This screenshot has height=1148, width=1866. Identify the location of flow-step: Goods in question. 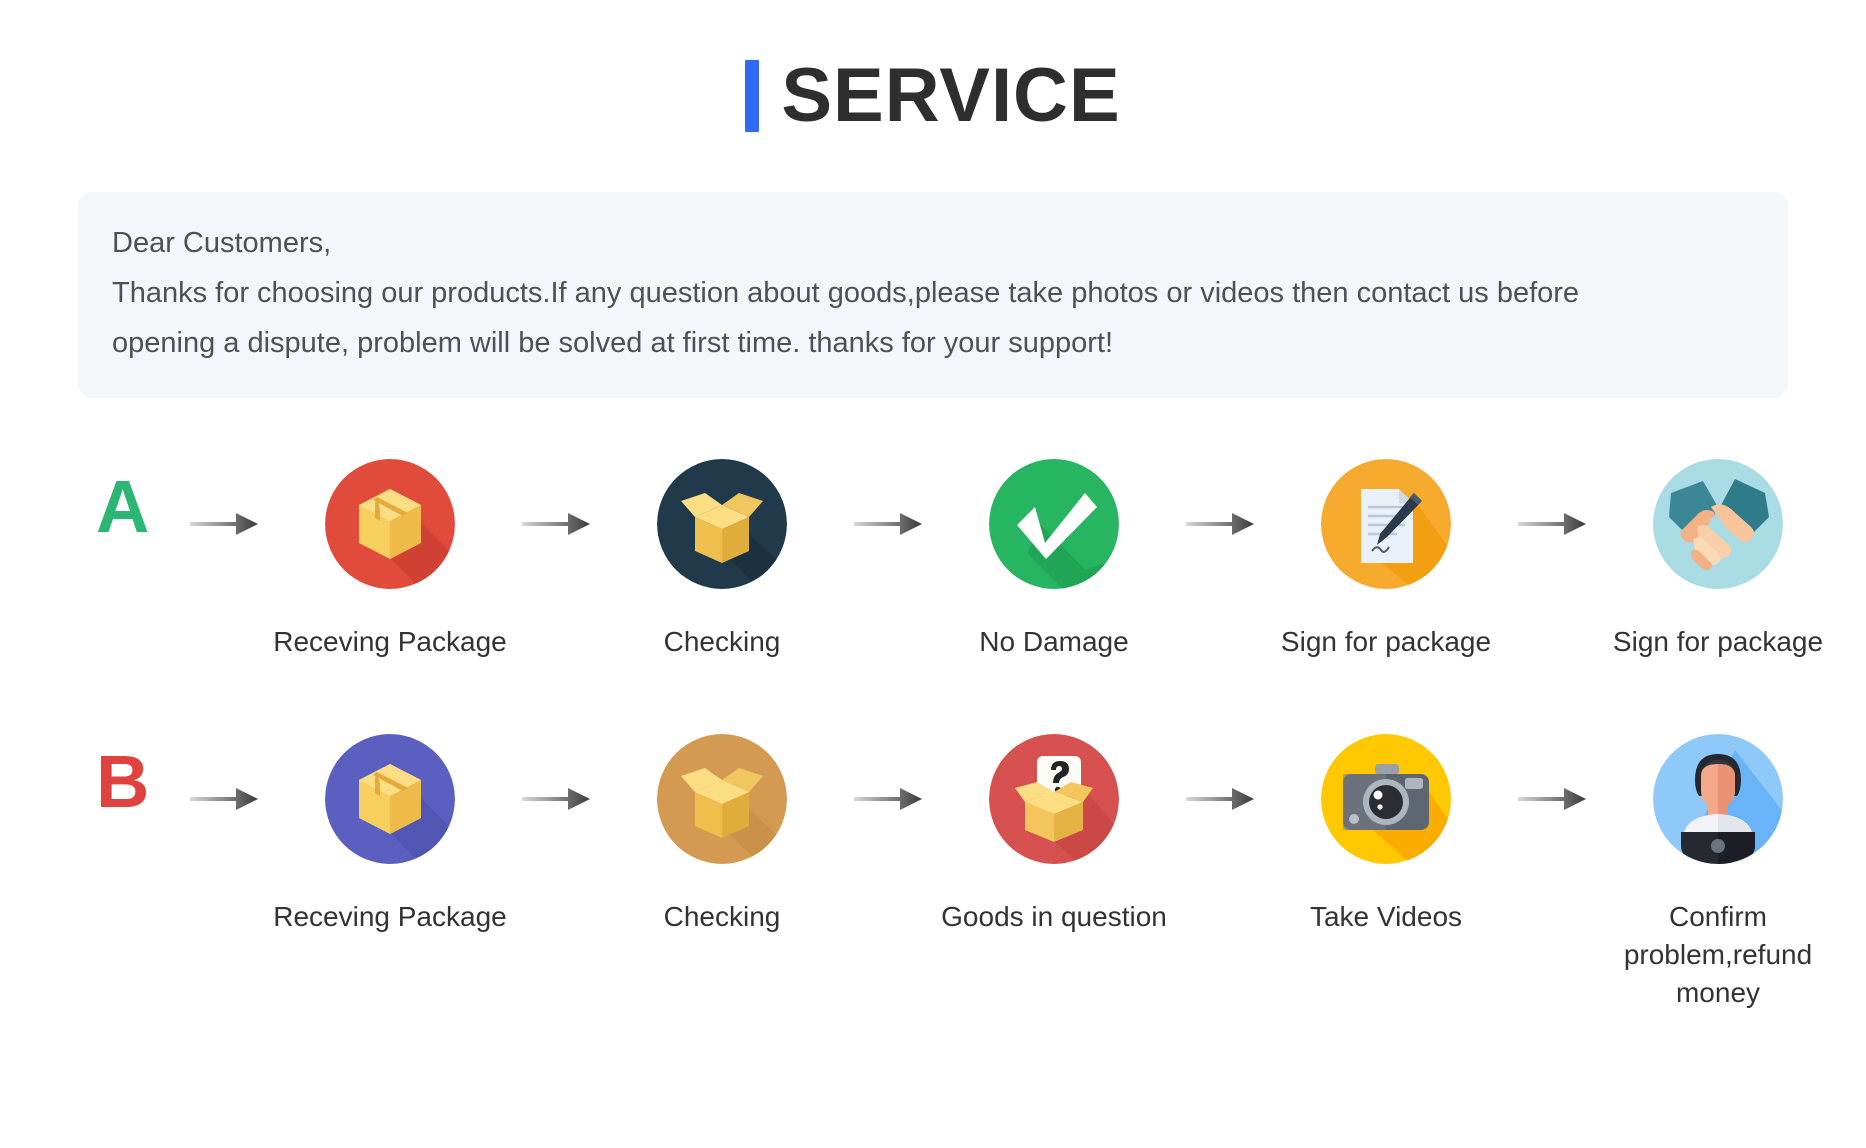
(1054, 824).